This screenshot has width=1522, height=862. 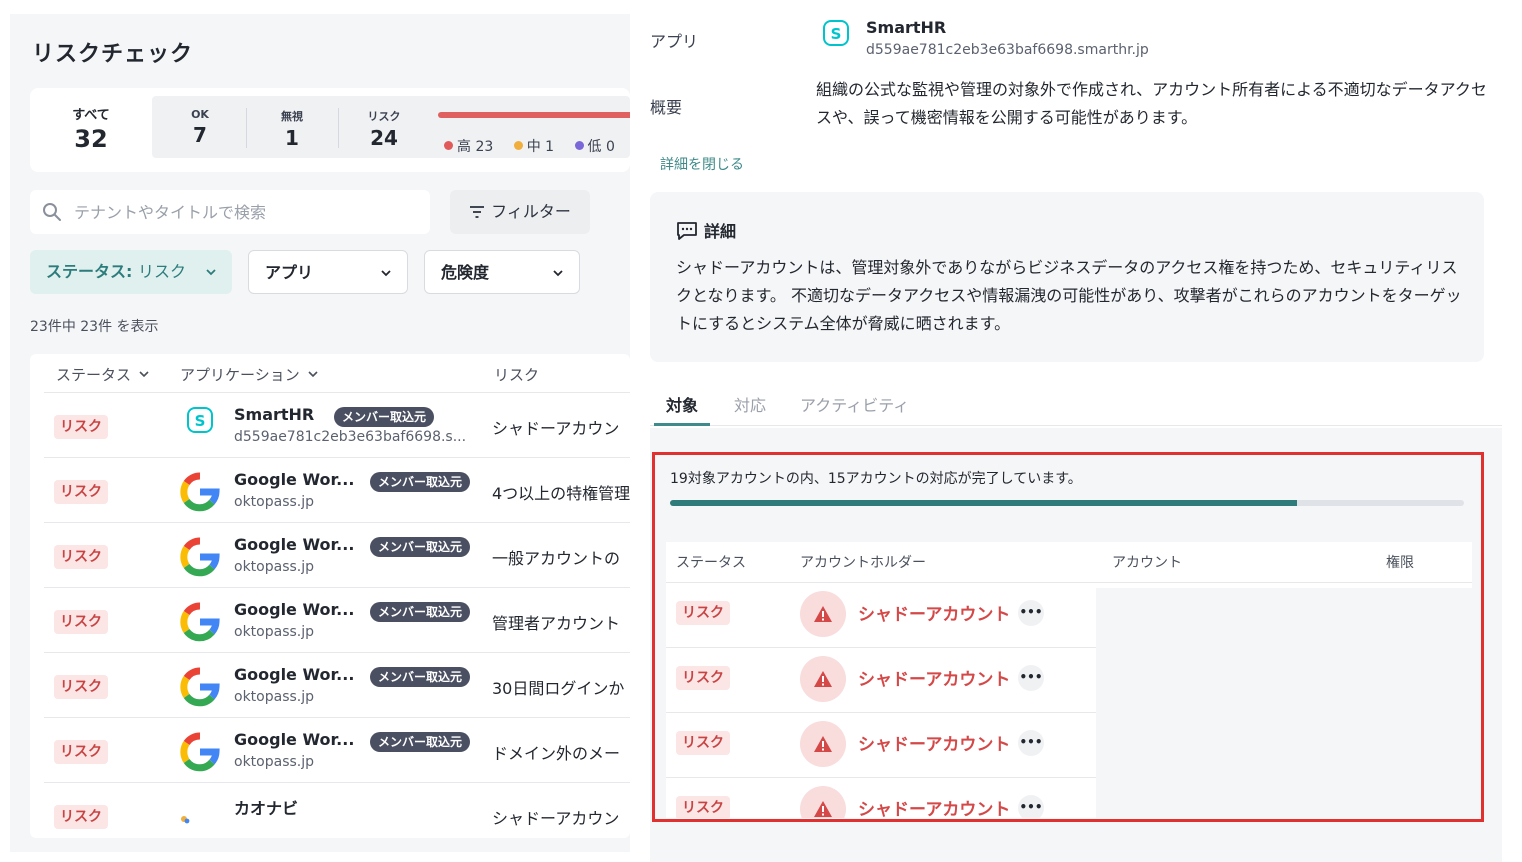 I want to click on column-header-application: アプリケーション, so click(x=249, y=374).